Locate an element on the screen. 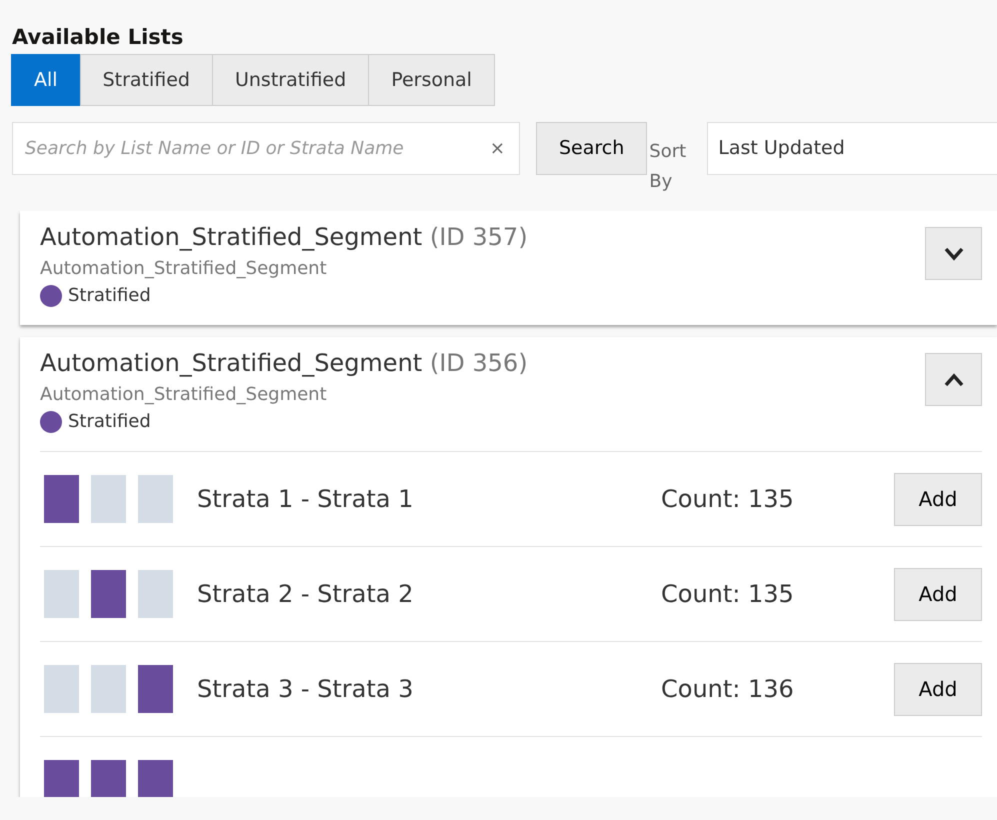 This screenshot has height=820, width=997. chevron-up-icon is located at coordinates (954, 379).